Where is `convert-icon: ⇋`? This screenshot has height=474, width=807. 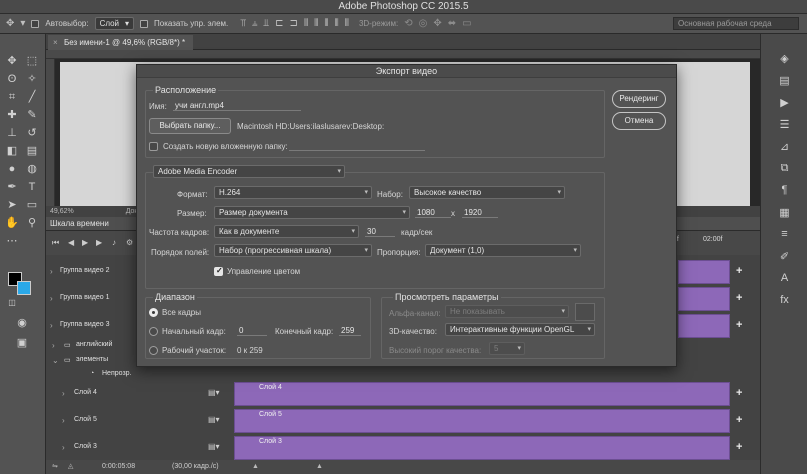 convert-icon: ⇋ is located at coordinates (55, 467).